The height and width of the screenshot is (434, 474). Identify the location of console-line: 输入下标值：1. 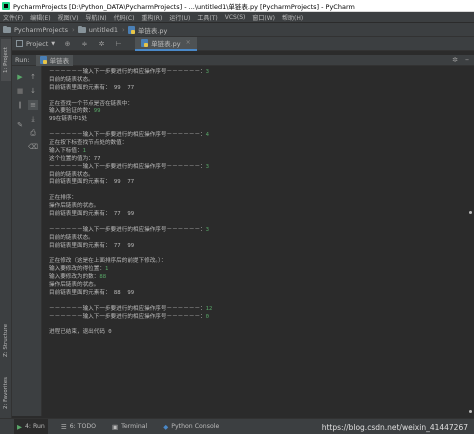
(261, 152).